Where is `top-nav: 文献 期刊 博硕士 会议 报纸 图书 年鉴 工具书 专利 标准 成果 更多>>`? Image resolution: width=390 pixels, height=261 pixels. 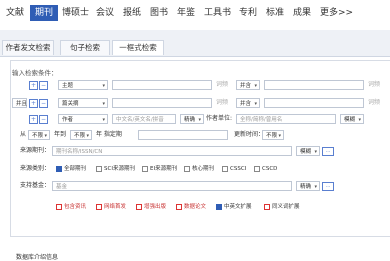 top-nav: 文献 期刊 博硕士 会议 报纸 图书 年鉴 工具书 专利 标准 成果 更多>> is located at coordinates (195, 13).